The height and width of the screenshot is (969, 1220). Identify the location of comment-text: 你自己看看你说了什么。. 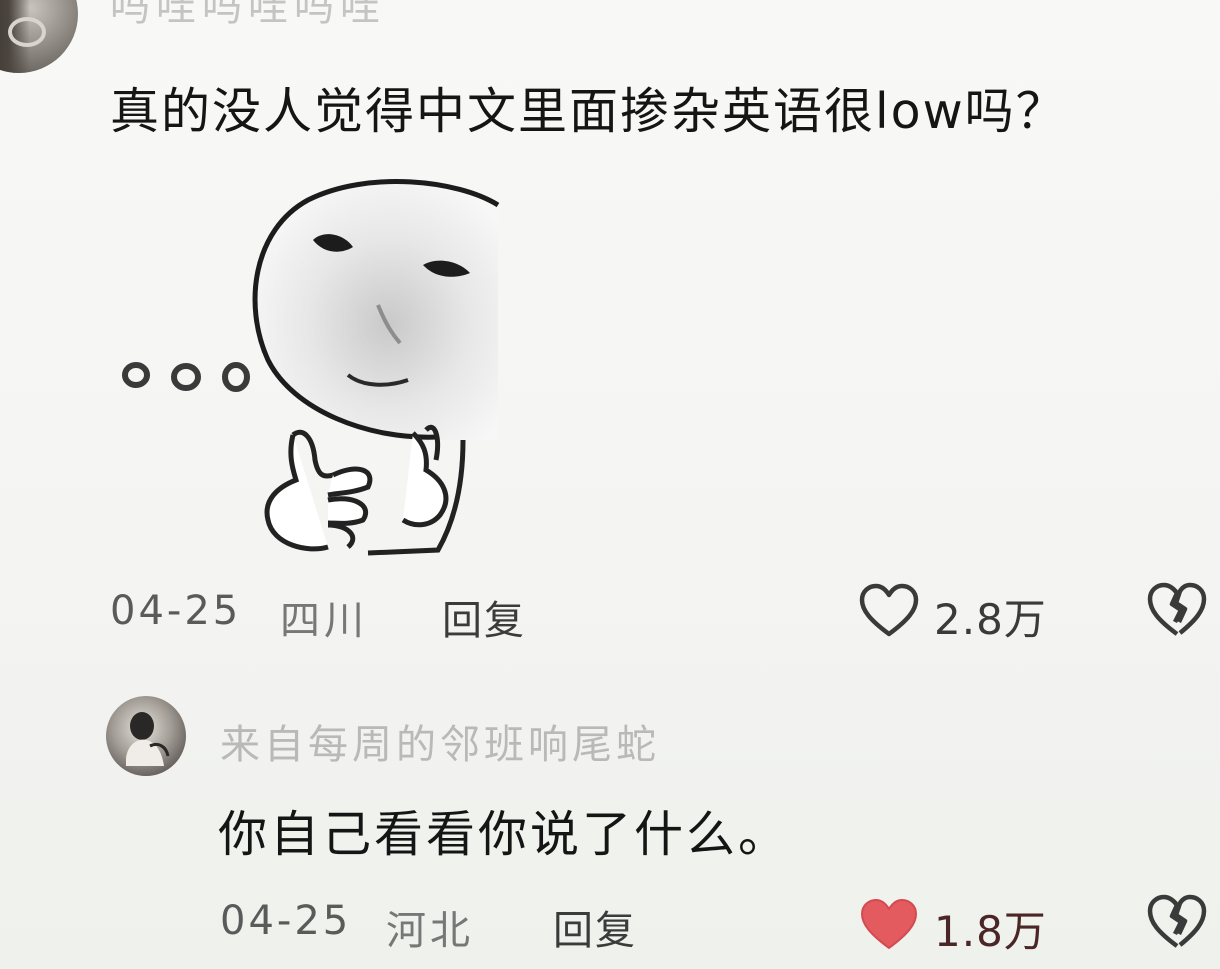
(504, 834).